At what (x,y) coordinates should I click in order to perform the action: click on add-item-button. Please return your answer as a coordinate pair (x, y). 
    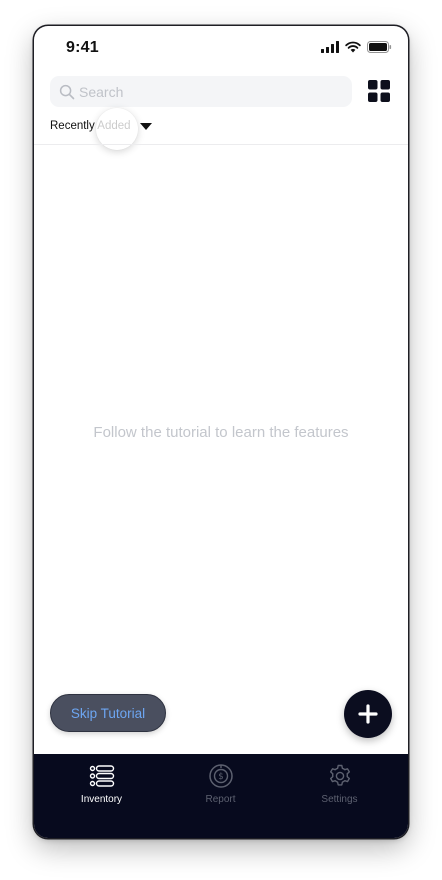
    Looking at the image, I should click on (368, 714).